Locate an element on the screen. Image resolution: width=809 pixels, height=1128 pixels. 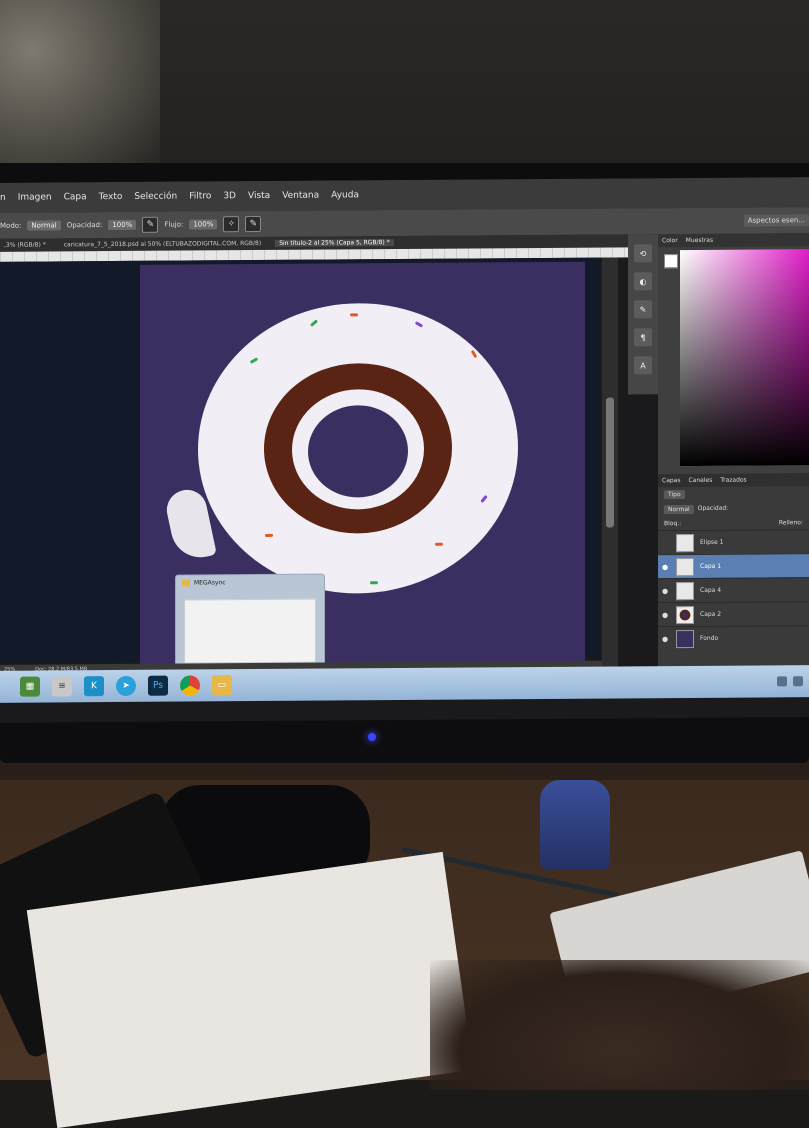
panel-icon-strip: ⟲ ◐ ✎ ¶ A is located at coordinates (643, 314).